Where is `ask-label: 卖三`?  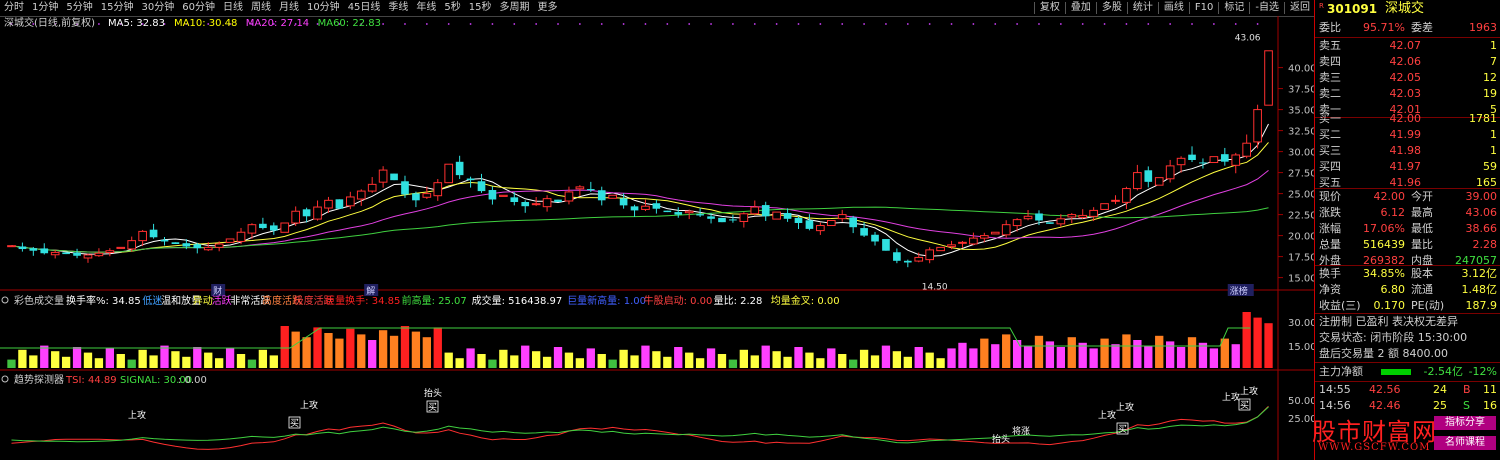 ask-label: 卖三 is located at coordinates (1330, 77).